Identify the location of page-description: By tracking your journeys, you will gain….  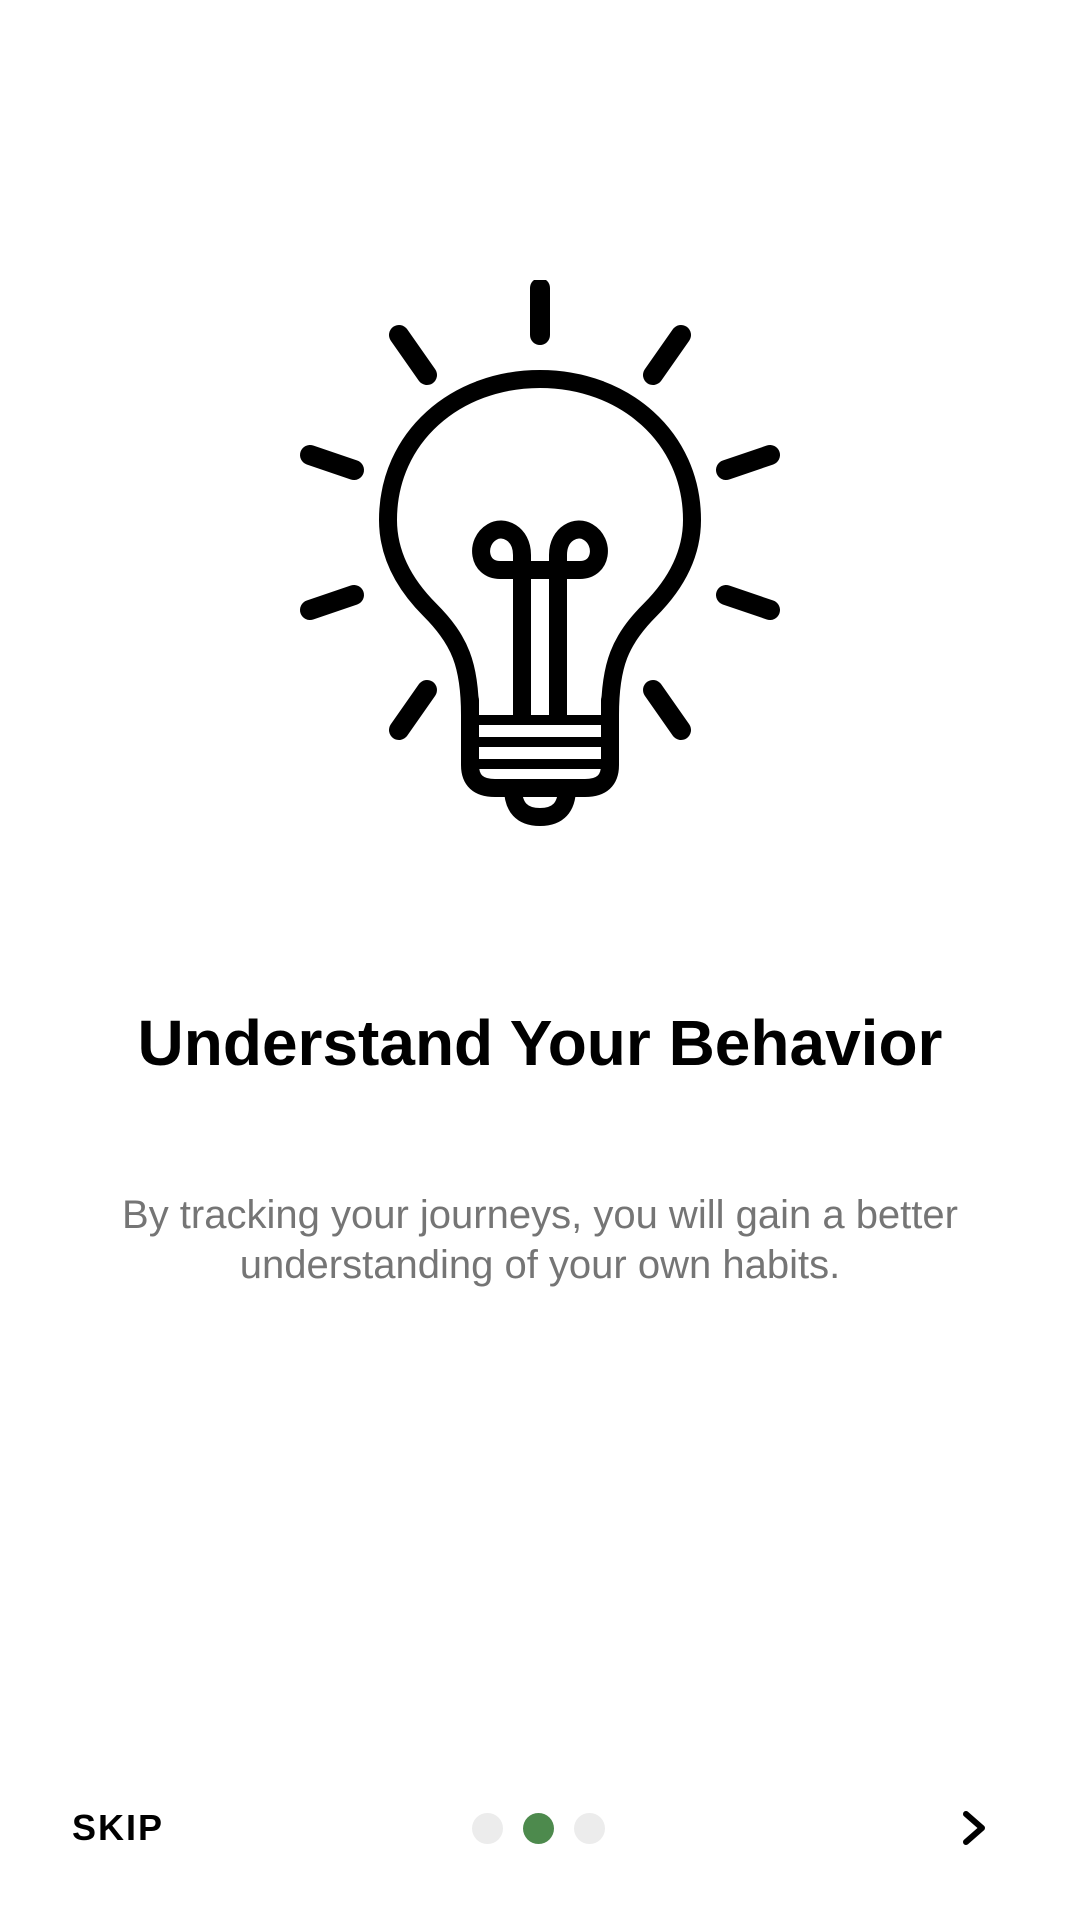
(540, 1240).